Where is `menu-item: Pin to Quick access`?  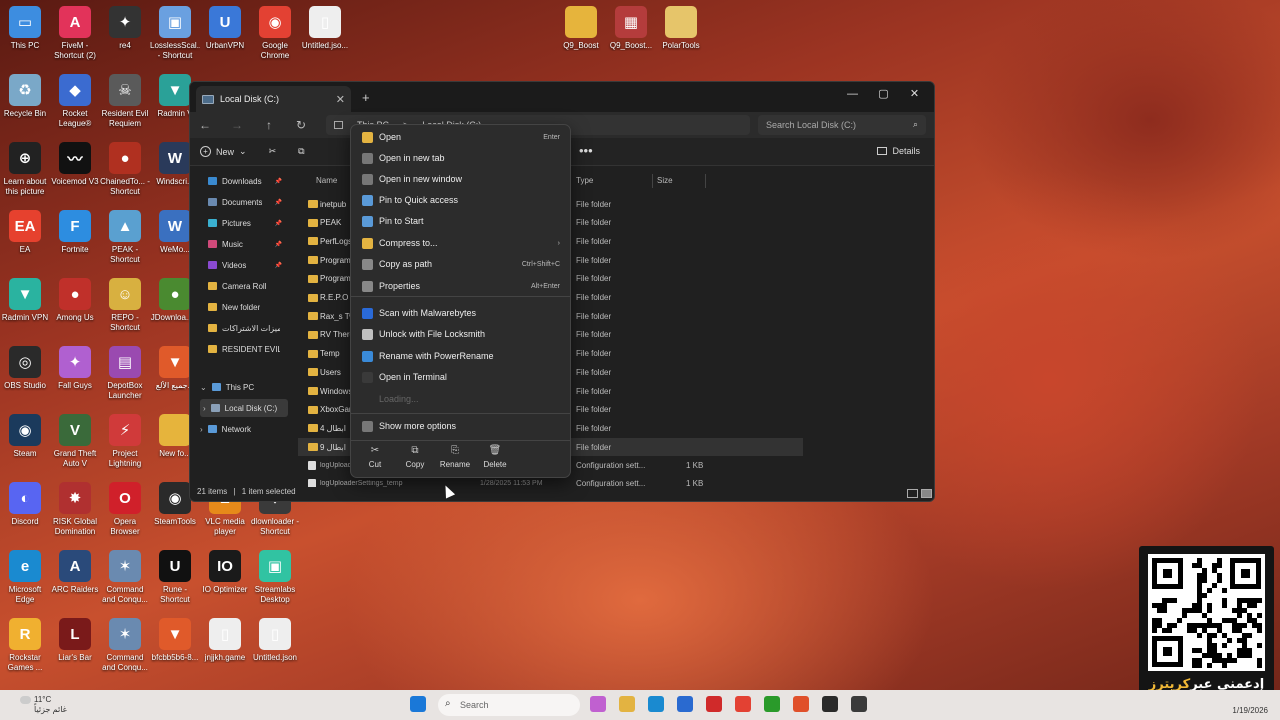
menu-item: Pin to Quick access is located at coordinates (461, 200).